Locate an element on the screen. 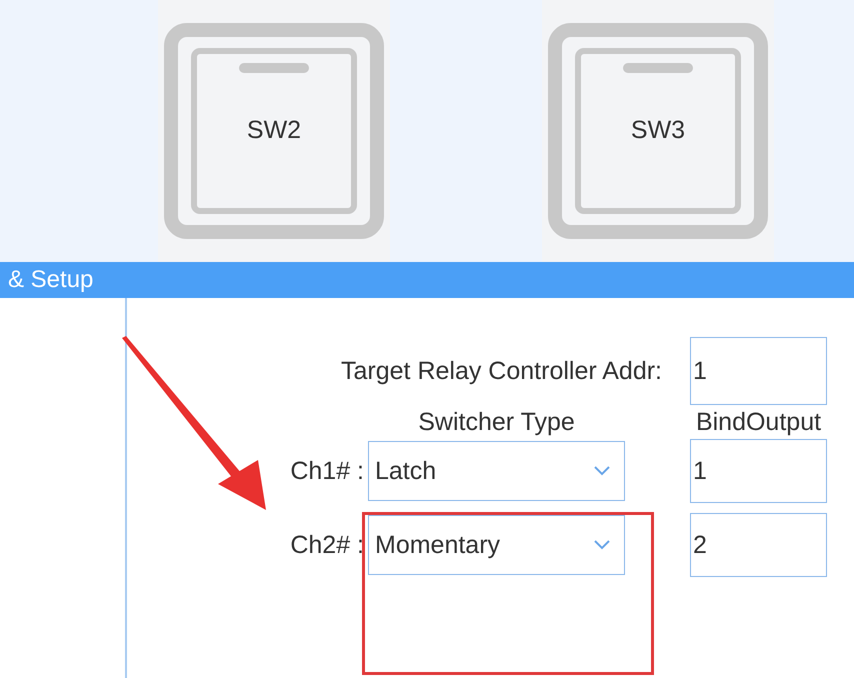  type-dropdown: Latch is located at coordinates (496, 471).